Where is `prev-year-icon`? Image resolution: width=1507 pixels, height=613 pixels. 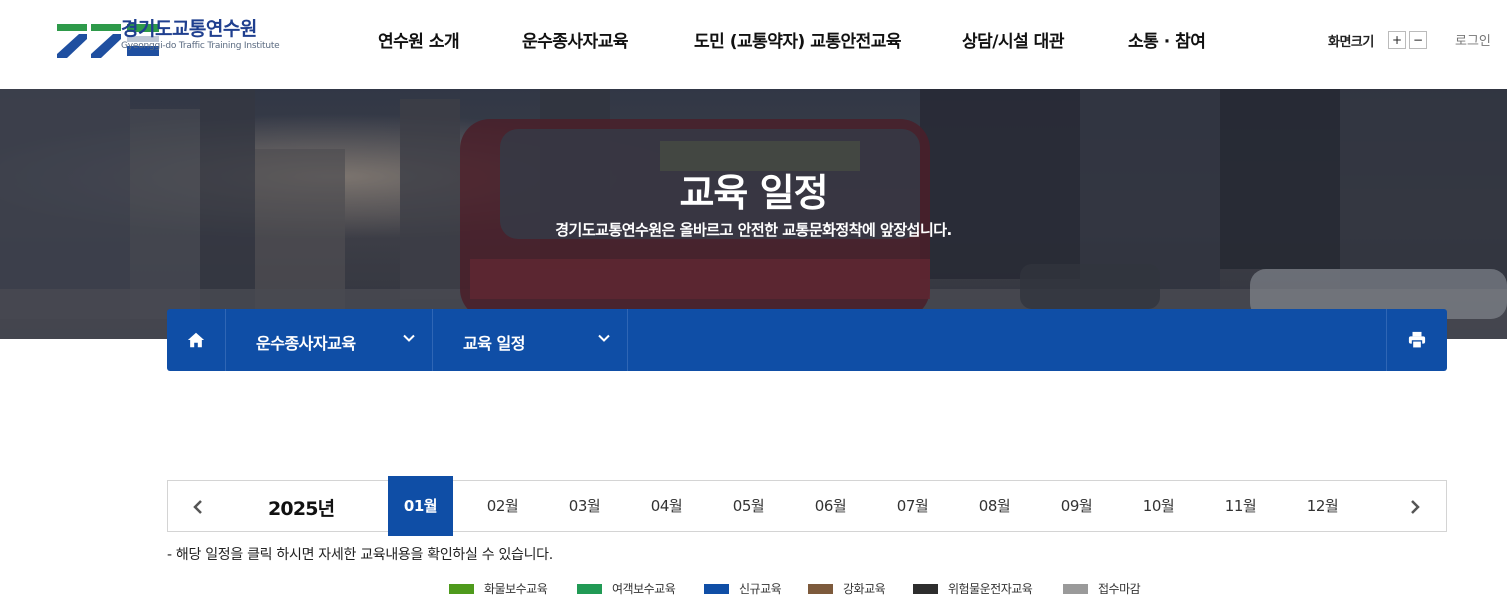
prev-year-icon is located at coordinates (199, 507).